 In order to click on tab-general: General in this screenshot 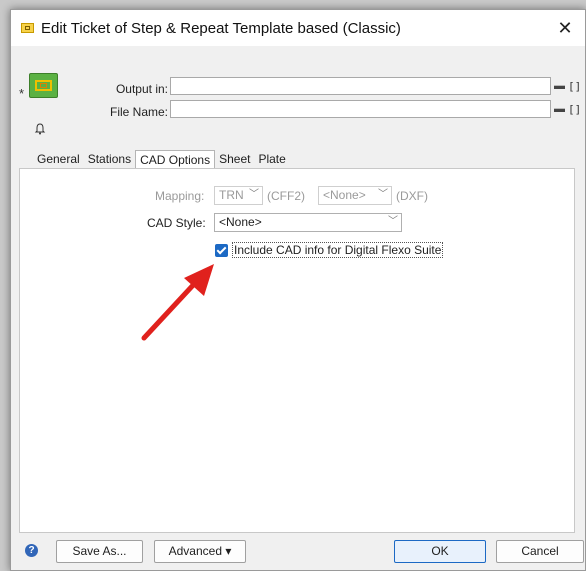, I will do `click(58, 159)`.